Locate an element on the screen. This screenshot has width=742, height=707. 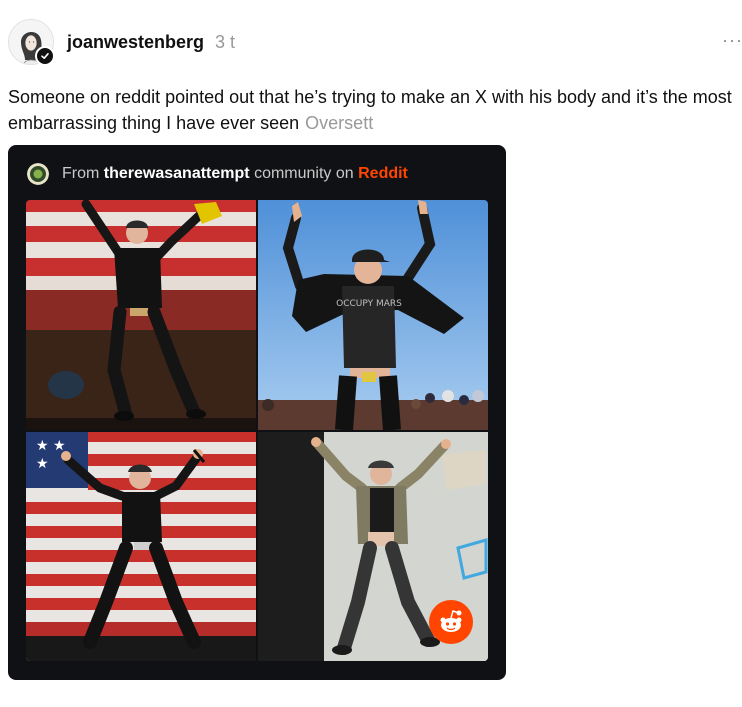
translate-link: Oversett is located at coordinates (339, 123).